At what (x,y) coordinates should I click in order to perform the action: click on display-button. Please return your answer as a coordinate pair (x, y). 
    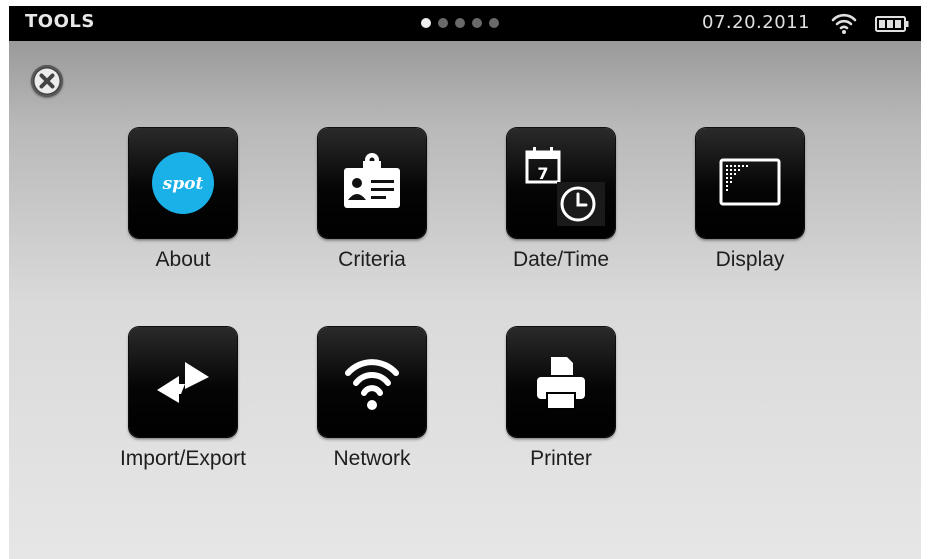
    Looking at the image, I should click on (750, 183).